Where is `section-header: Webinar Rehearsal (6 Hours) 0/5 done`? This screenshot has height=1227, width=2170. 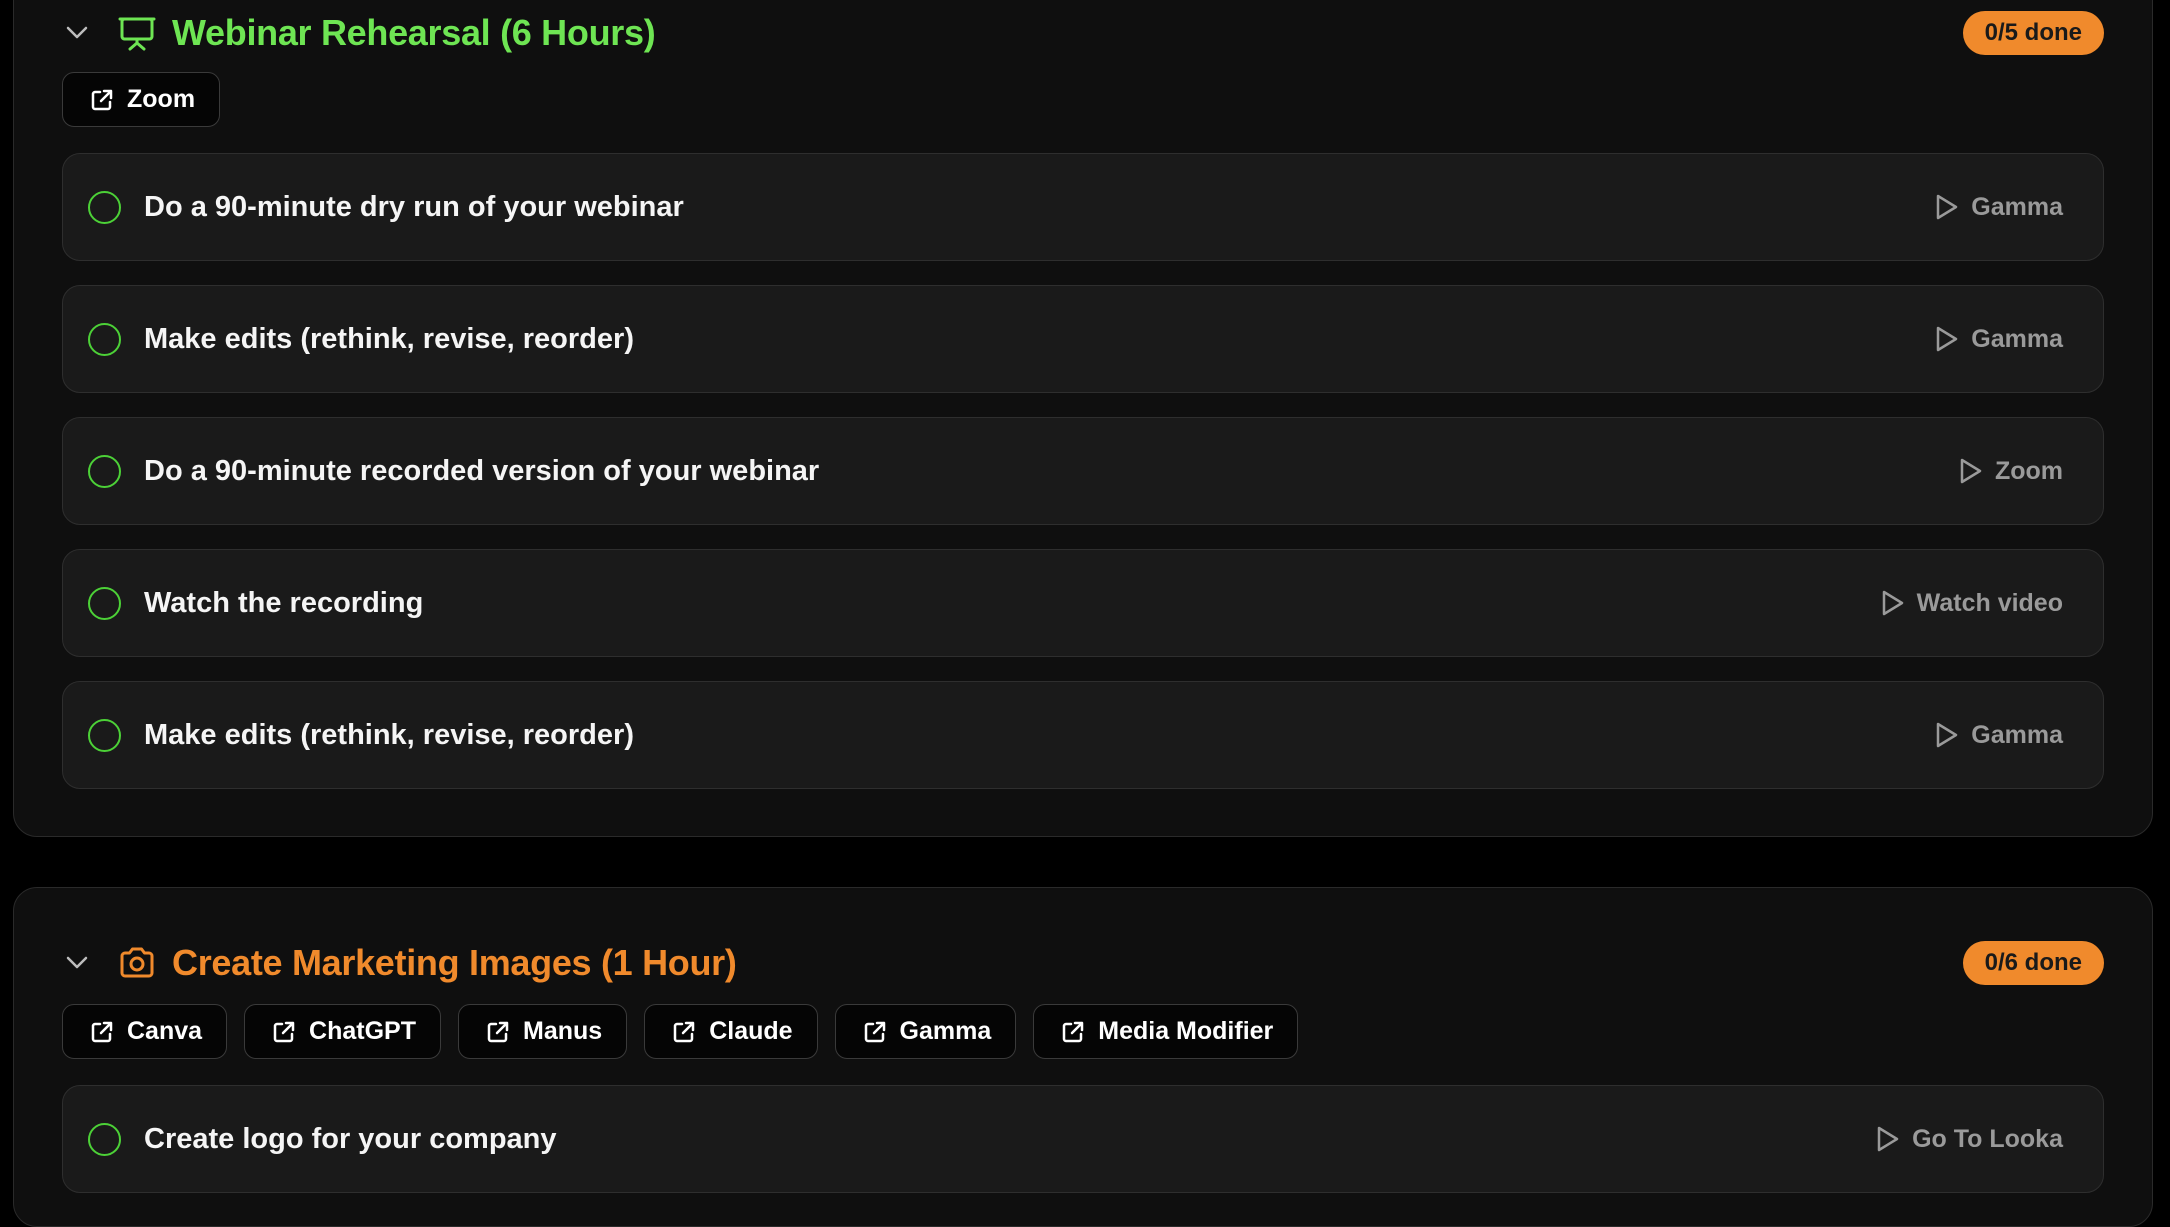
section-header: Webinar Rehearsal (6 Hours) 0/5 done is located at coordinates (1083, 33).